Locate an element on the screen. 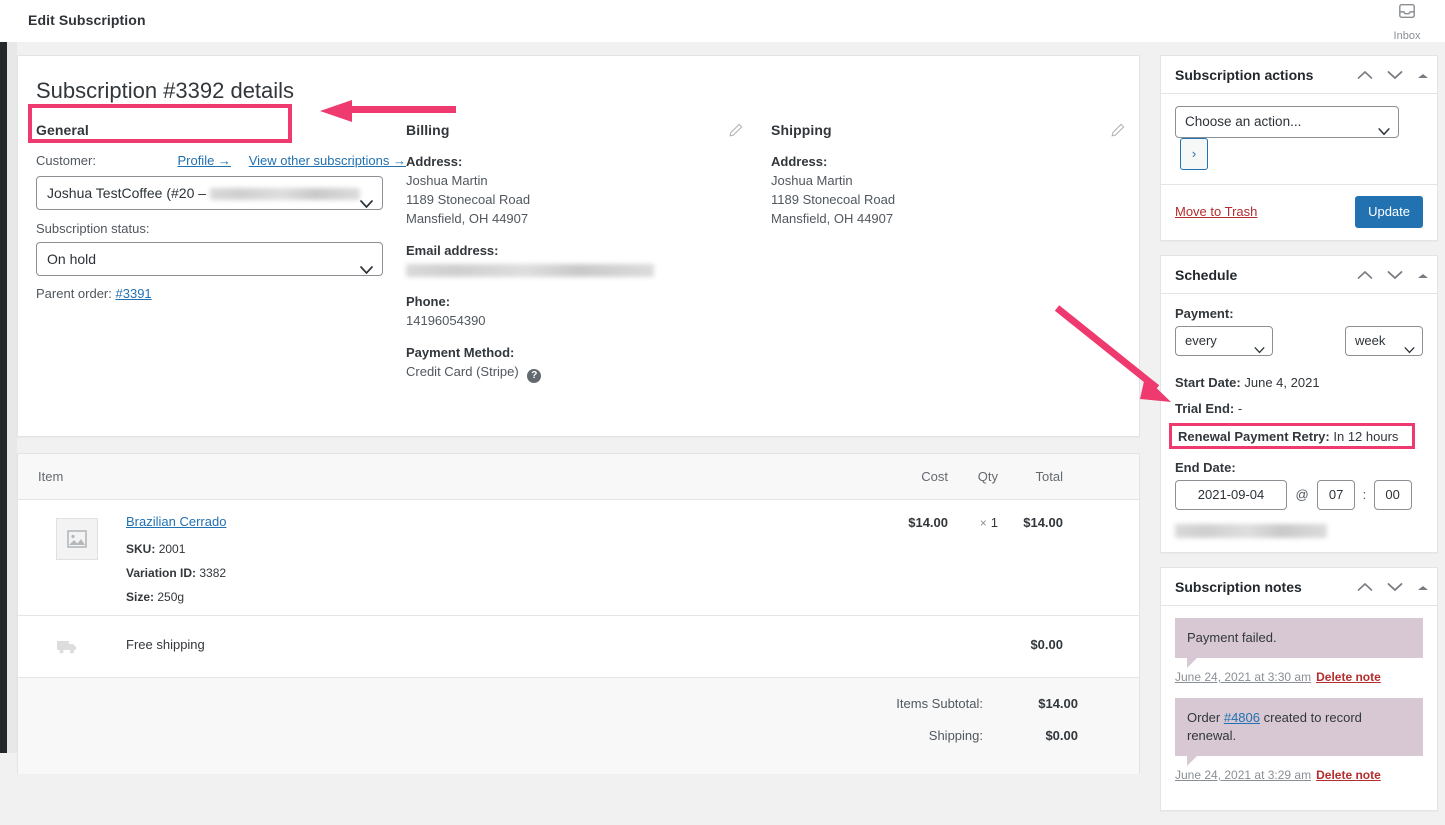 Image resolution: width=1445 pixels, height=825 pixels. update-button: Update is located at coordinates (1389, 212).